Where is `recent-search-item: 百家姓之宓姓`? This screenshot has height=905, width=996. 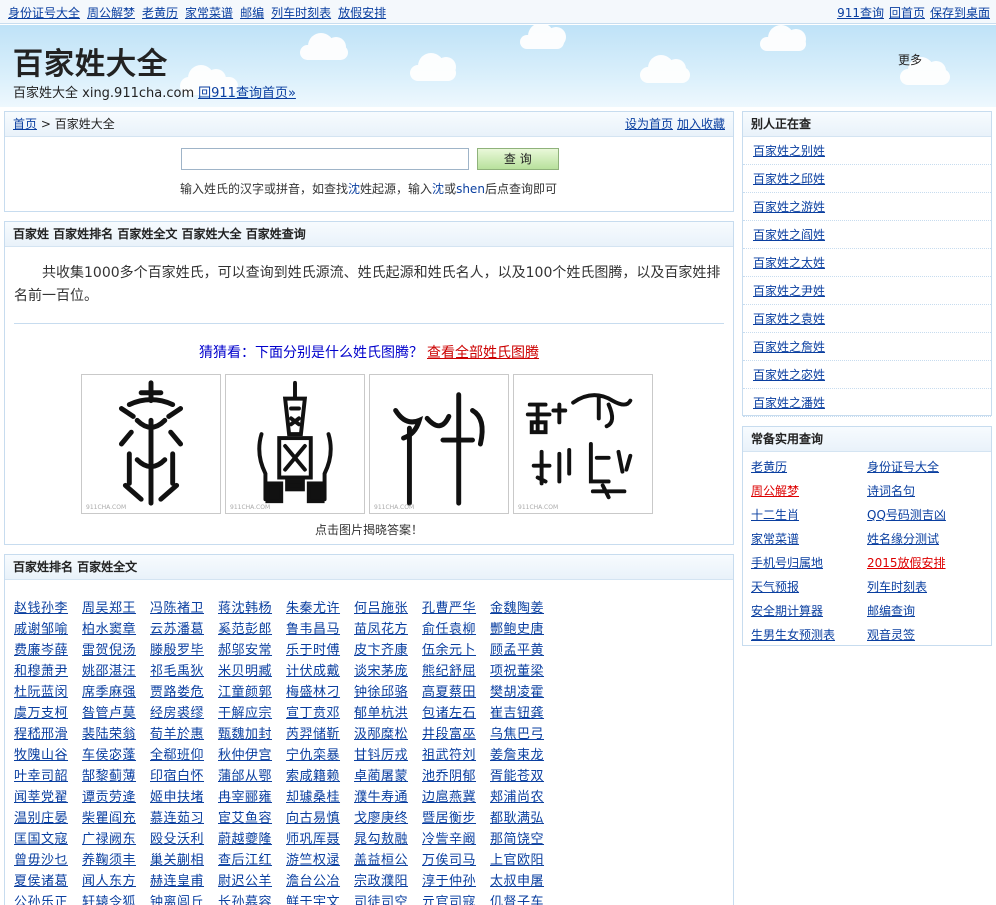 recent-search-item: 百家姓之宓姓 is located at coordinates (867, 375).